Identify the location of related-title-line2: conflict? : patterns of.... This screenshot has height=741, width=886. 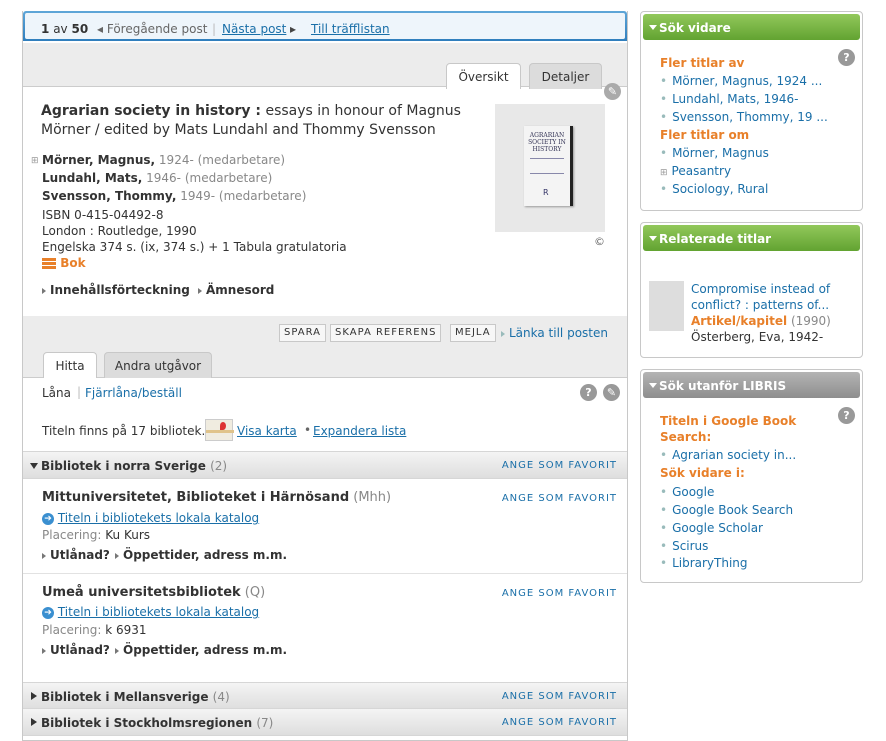
(760, 305).